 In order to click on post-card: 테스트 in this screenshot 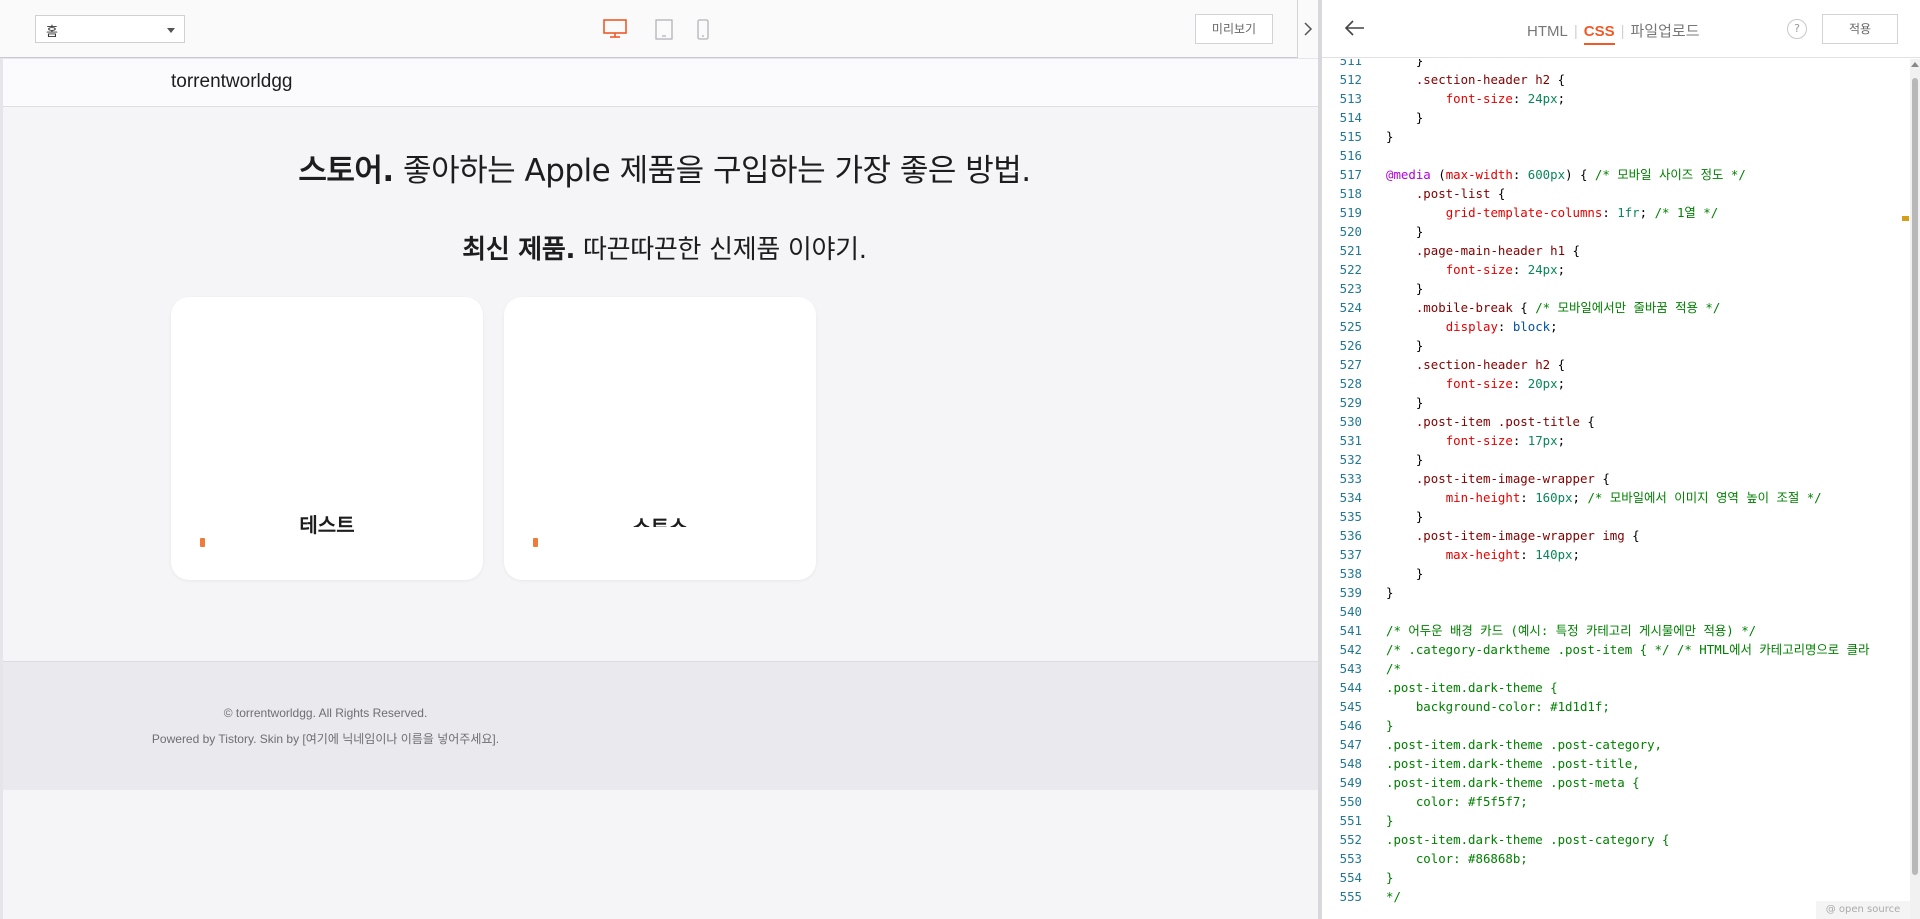, I will do `click(327, 438)`.